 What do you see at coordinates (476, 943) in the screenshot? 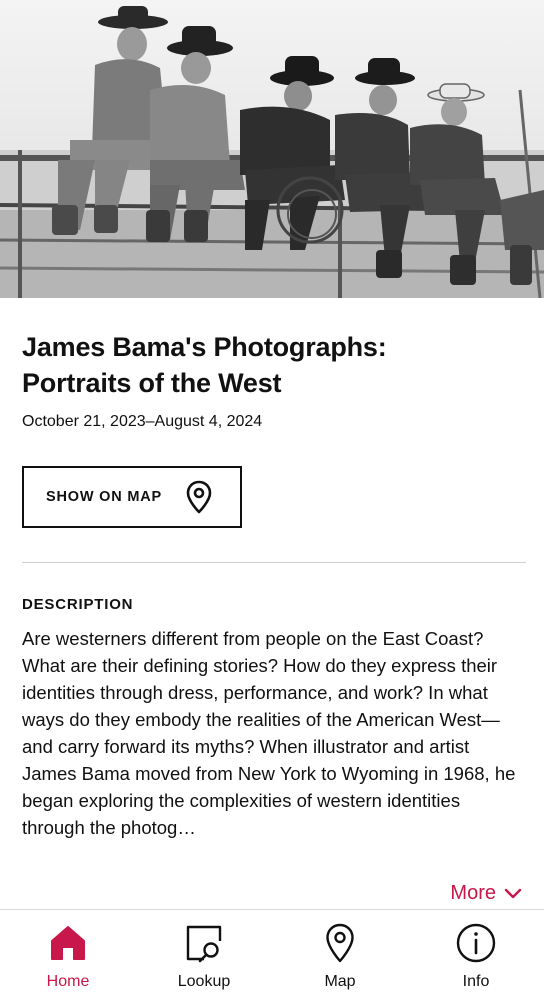
I see `info-icon` at bounding box center [476, 943].